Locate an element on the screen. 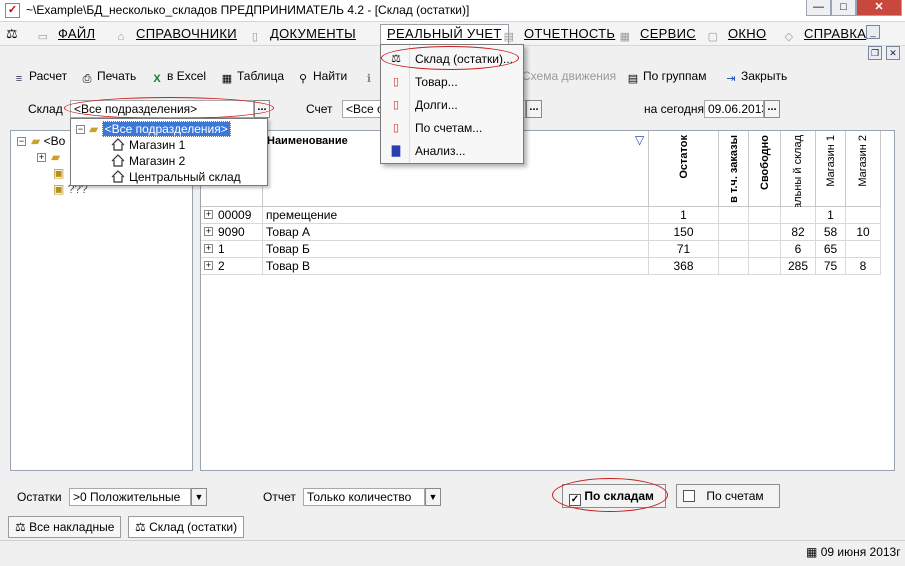 The height and width of the screenshot is (566, 905). print-button: ⎙ Печать is located at coordinates (108, 76).